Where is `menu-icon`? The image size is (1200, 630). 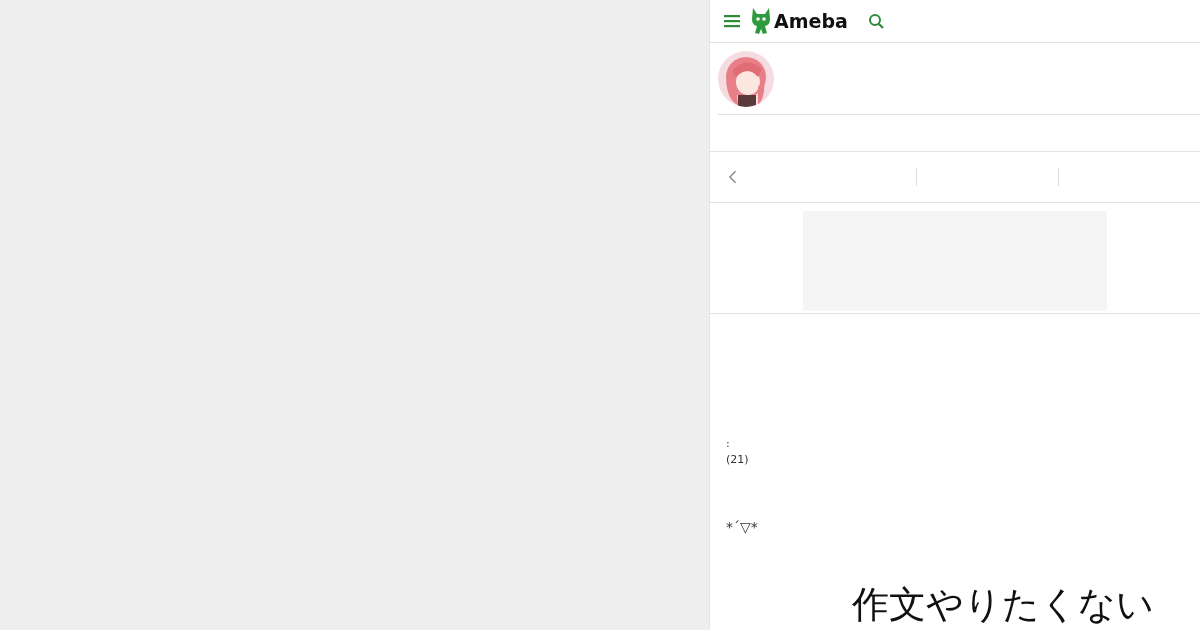 menu-icon is located at coordinates (732, 21).